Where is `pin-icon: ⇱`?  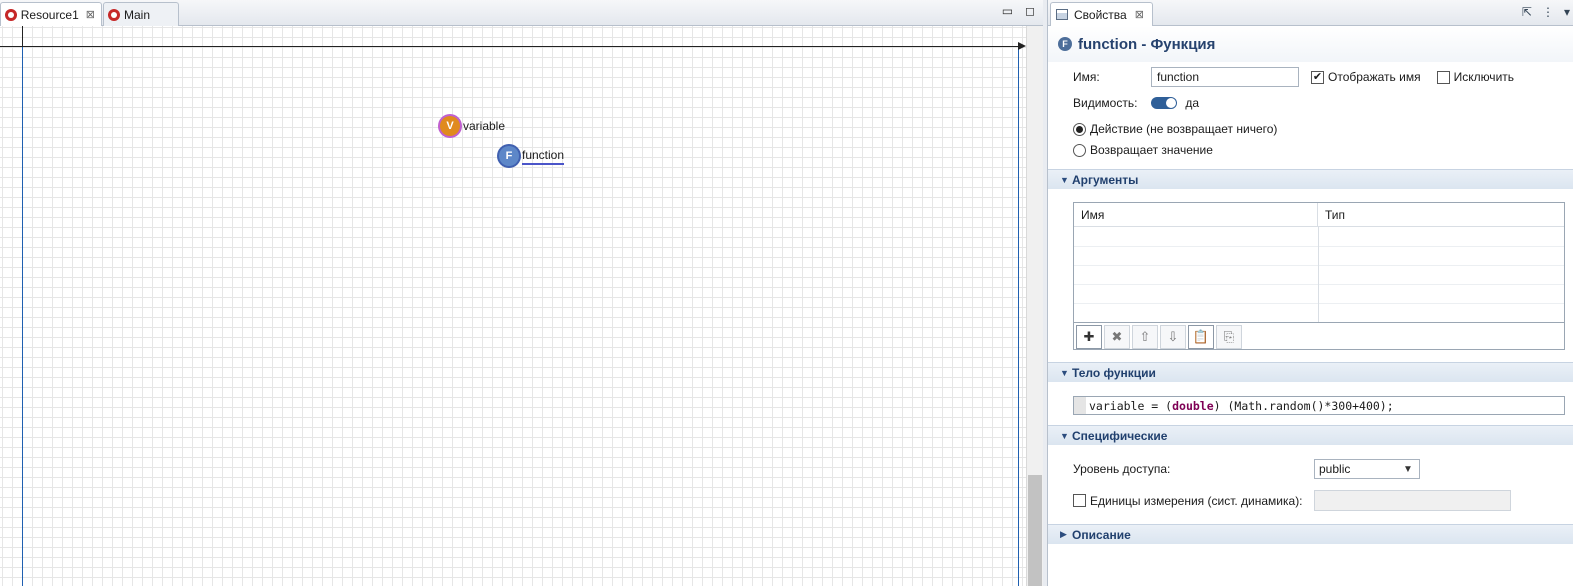 pin-icon: ⇱ is located at coordinates (1527, 12).